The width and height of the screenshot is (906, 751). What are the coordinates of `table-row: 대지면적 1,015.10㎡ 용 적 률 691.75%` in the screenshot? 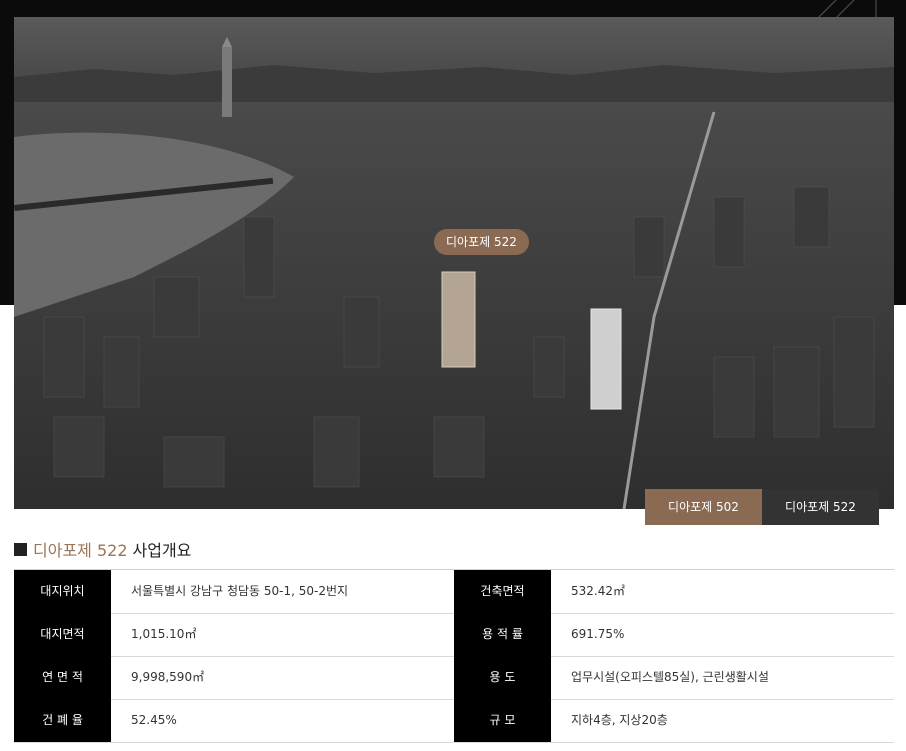 It's located at (454, 635).